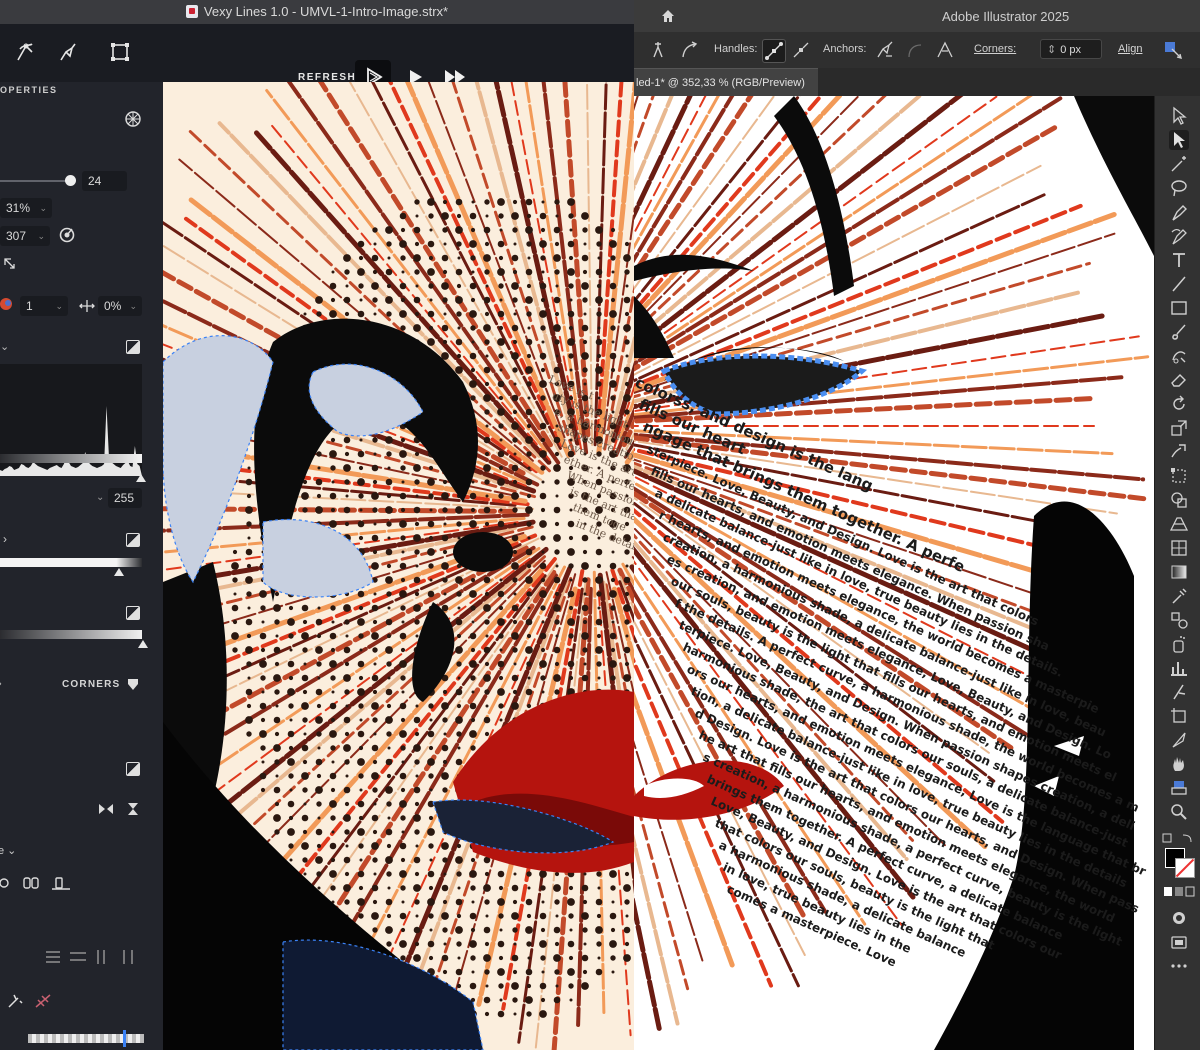 This screenshot has height=1050, width=1200. What do you see at coordinates (70, 180) in the screenshot?
I see `interval-slider-knob` at bounding box center [70, 180].